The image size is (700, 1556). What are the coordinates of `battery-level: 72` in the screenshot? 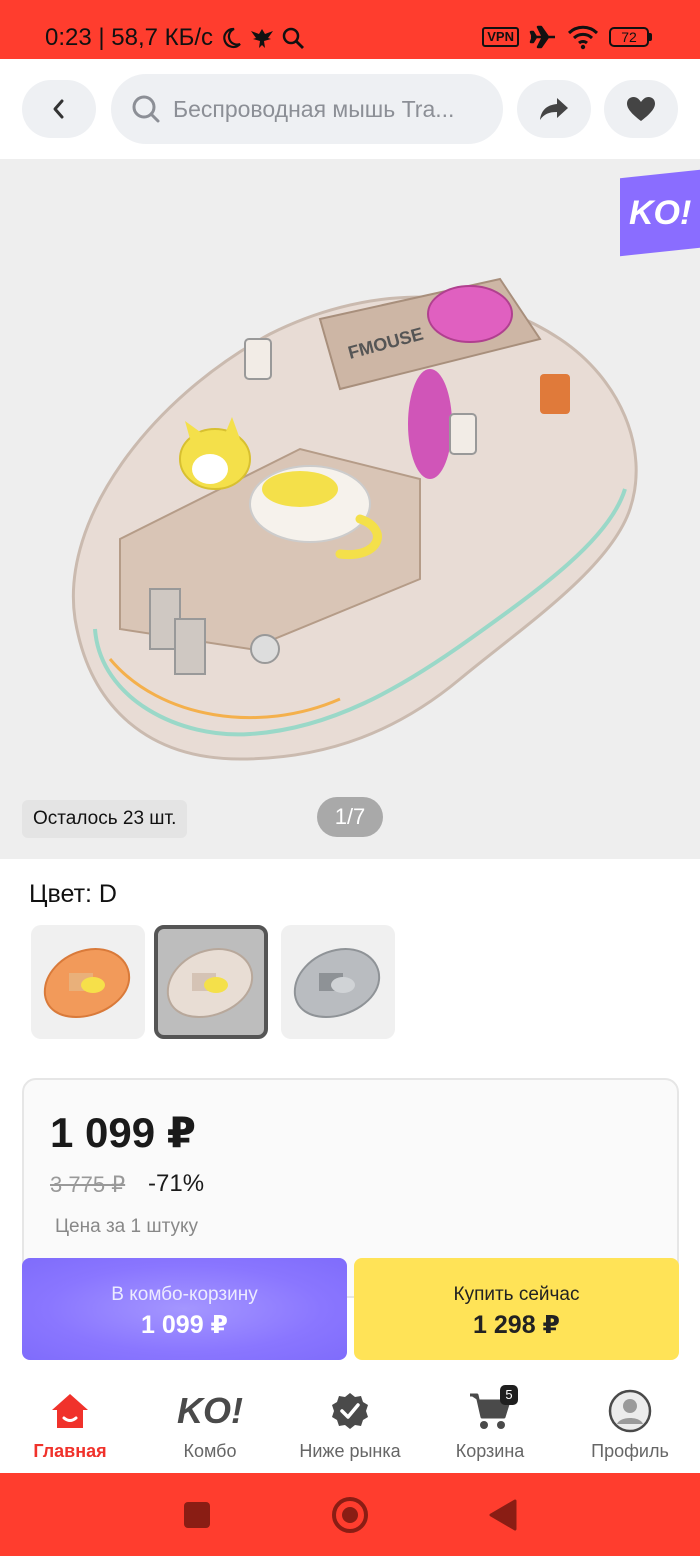 It's located at (629, 37).